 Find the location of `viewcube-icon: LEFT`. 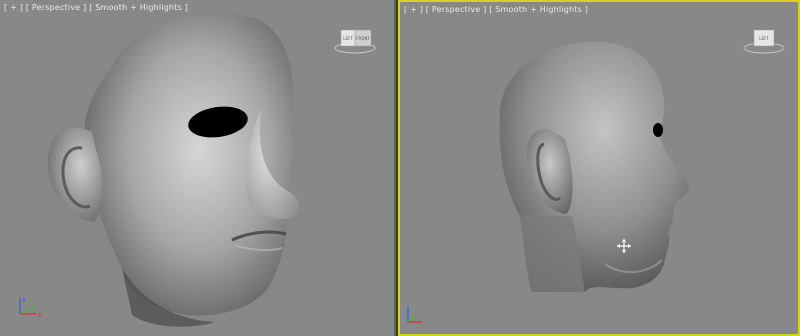

viewcube-icon: LEFT is located at coordinates (764, 41).